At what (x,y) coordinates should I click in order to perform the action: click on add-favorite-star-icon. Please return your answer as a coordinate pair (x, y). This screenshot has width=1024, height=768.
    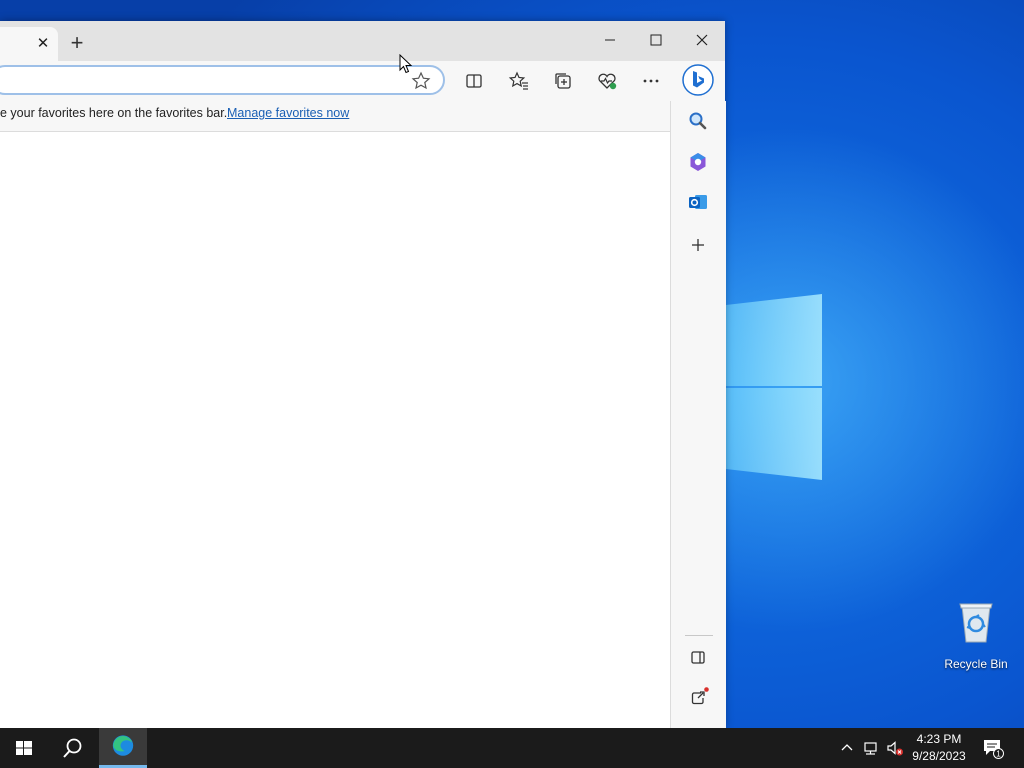
    Looking at the image, I should click on (421, 81).